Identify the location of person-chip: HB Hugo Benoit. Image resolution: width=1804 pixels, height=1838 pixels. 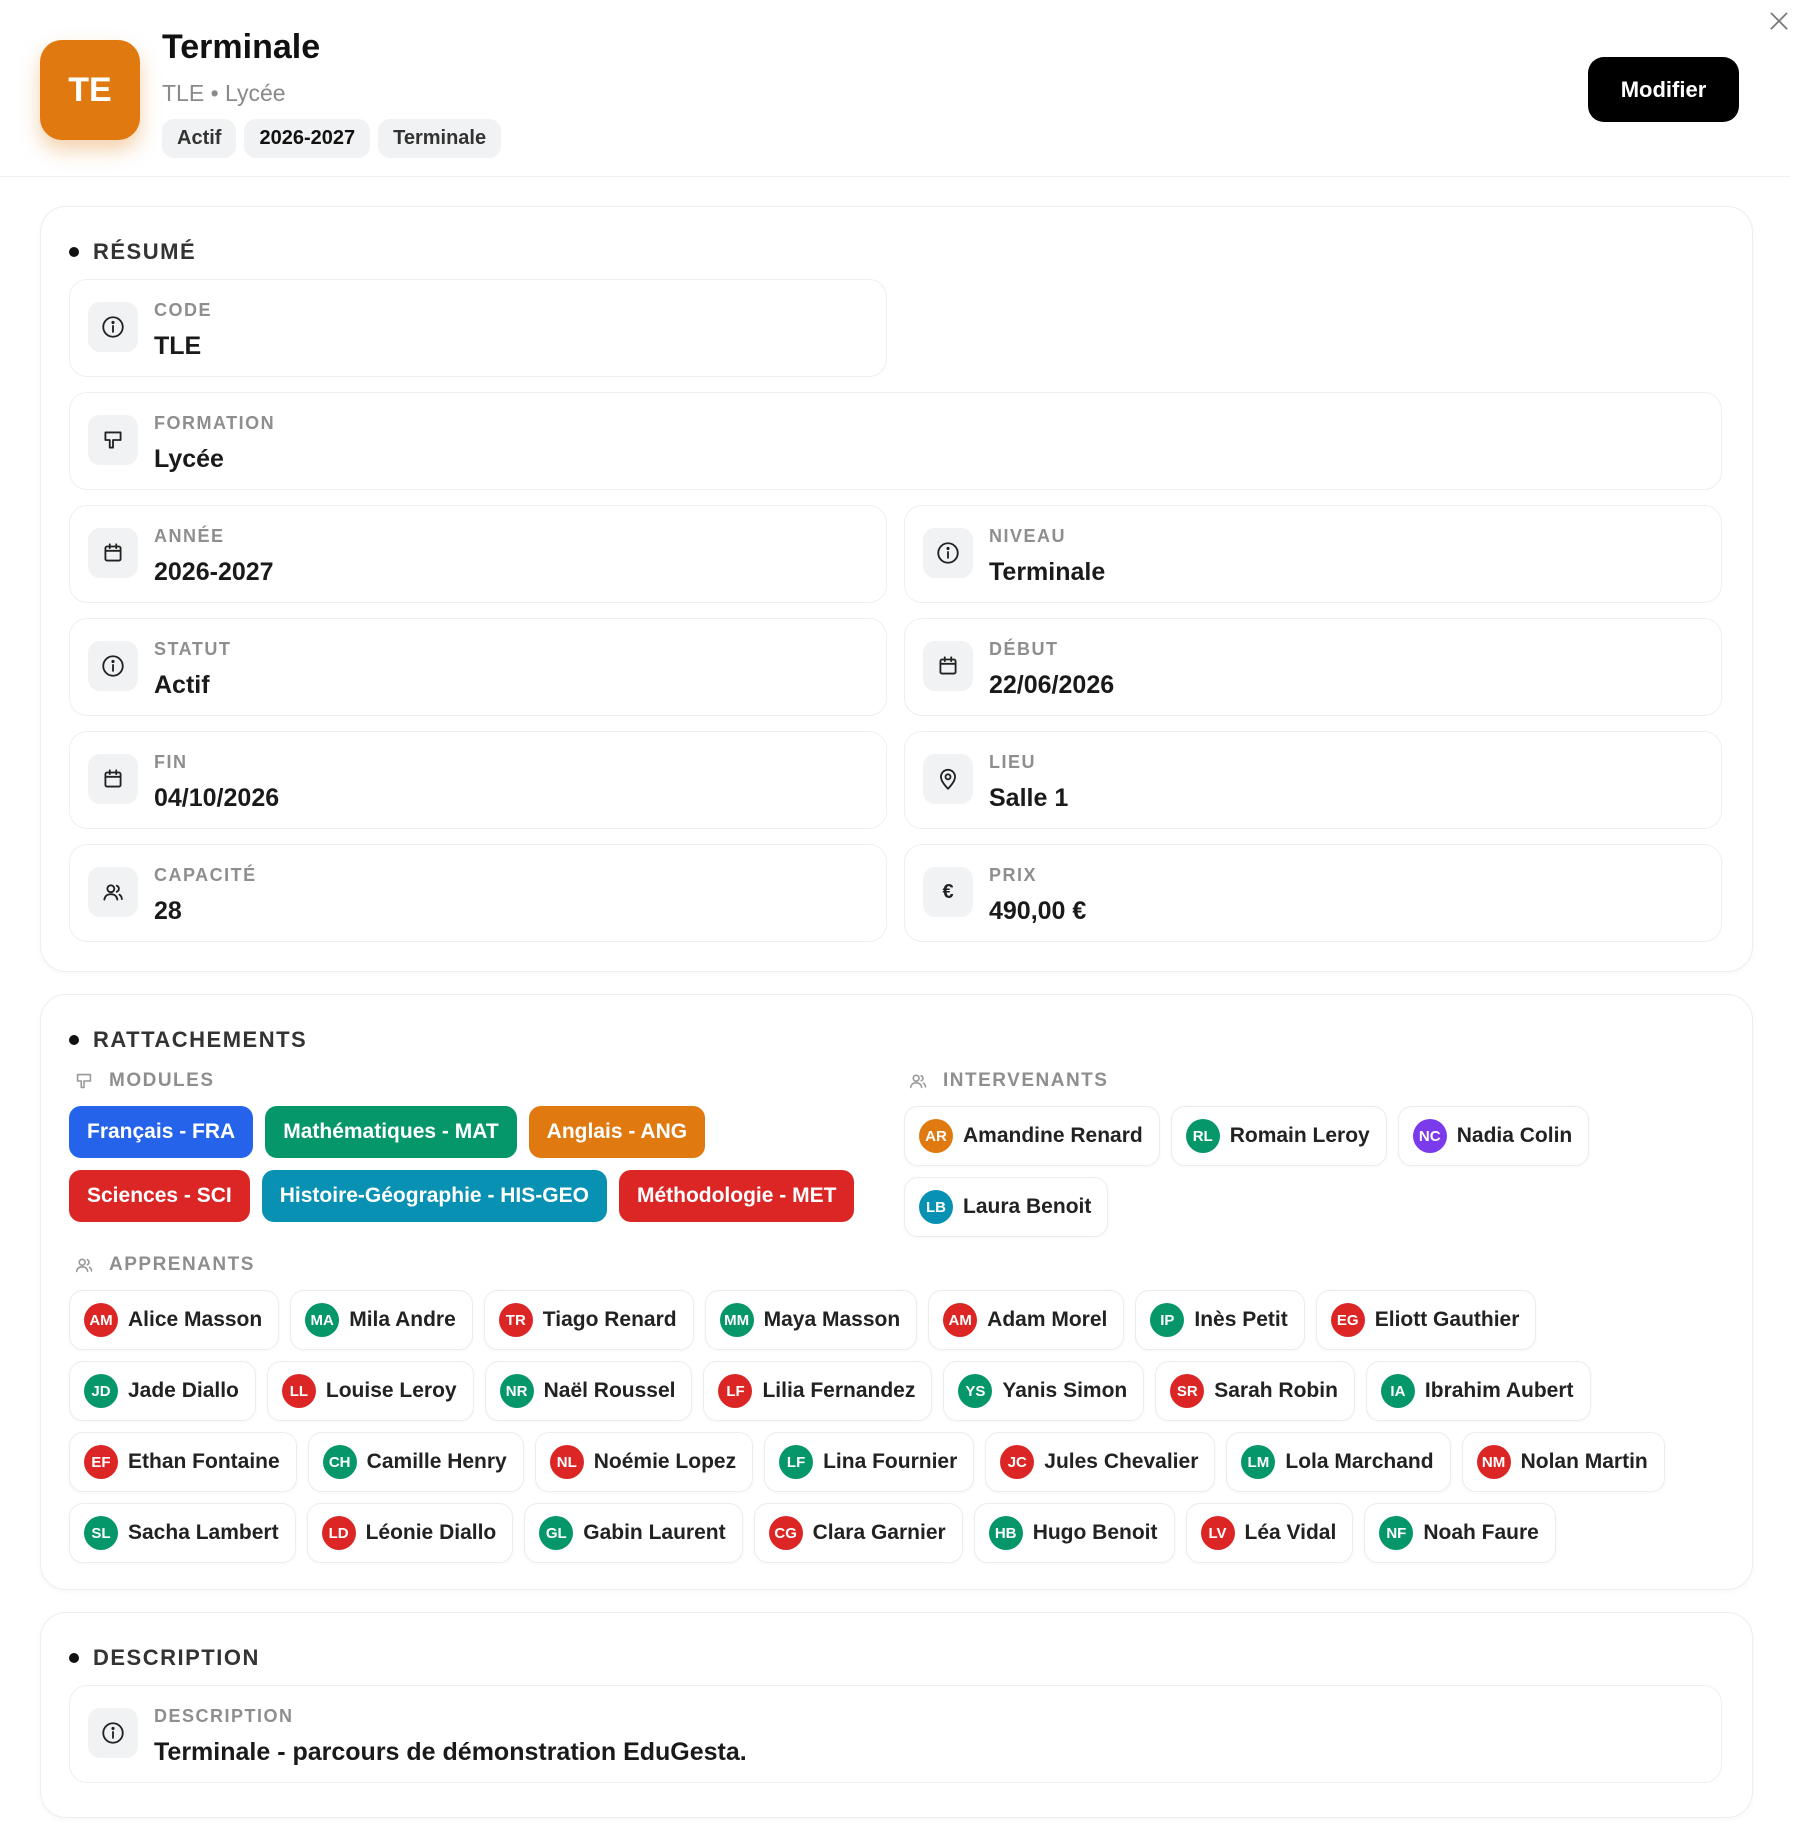
(1074, 1533).